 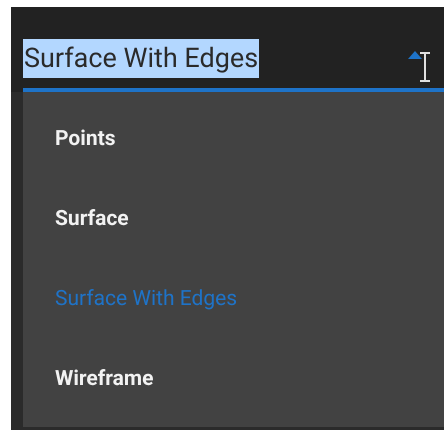 What do you see at coordinates (141, 58) in the screenshot?
I see `field-value: Surface With Edges` at bounding box center [141, 58].